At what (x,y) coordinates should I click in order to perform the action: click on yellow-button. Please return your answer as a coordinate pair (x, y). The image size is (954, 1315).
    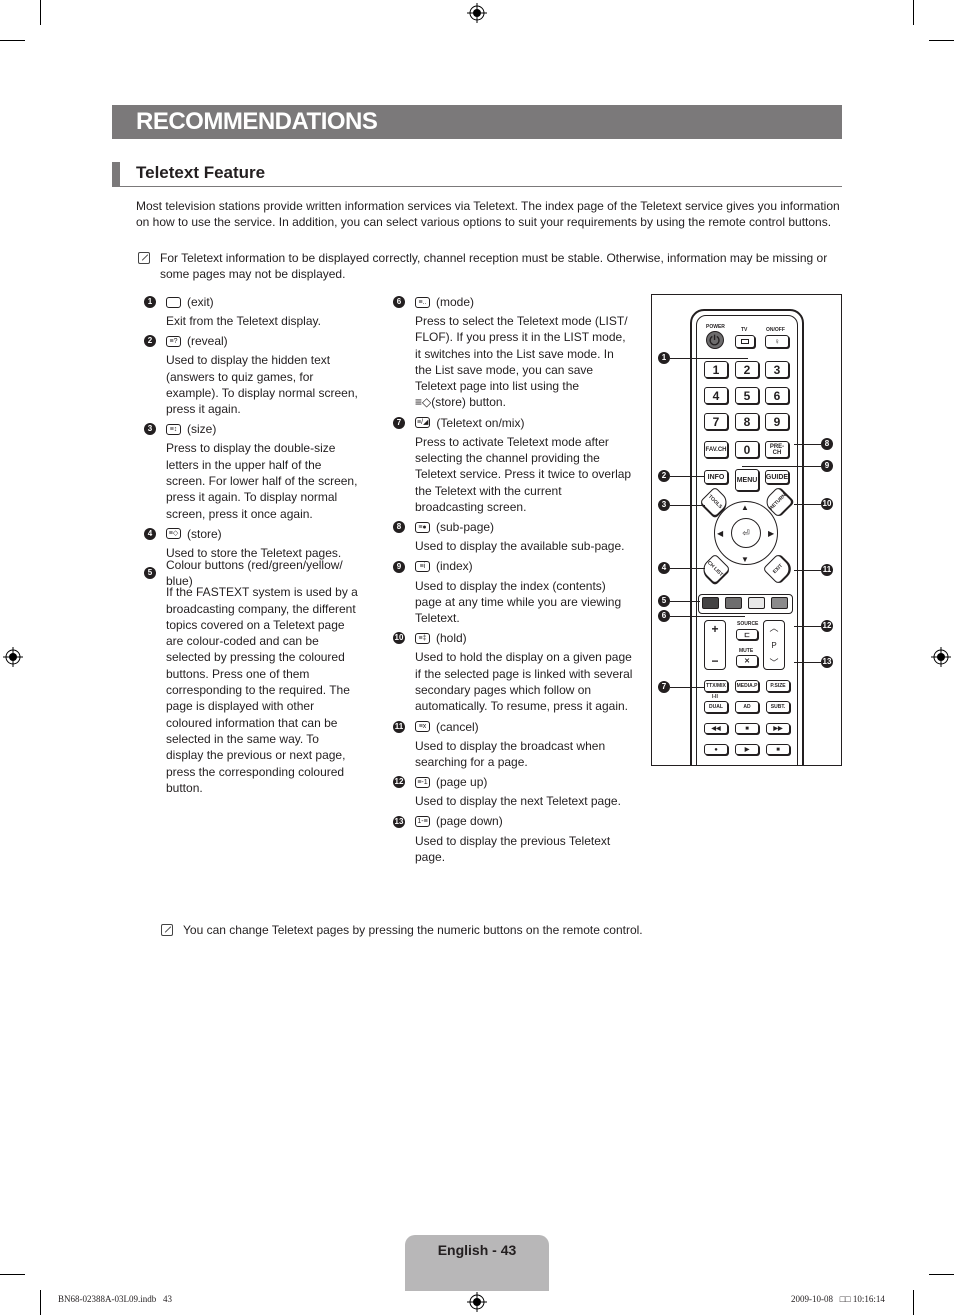
    Looking at the image, I should click on (756, 603).